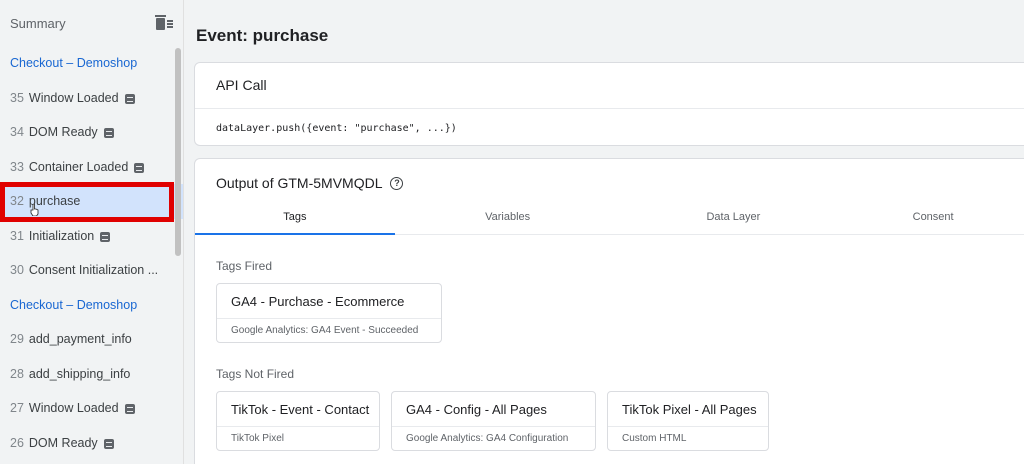  Describe the element at coordinates (300, 409) in the screenshot. I see `tag-name: TikTok - Event - Contact` at that location.